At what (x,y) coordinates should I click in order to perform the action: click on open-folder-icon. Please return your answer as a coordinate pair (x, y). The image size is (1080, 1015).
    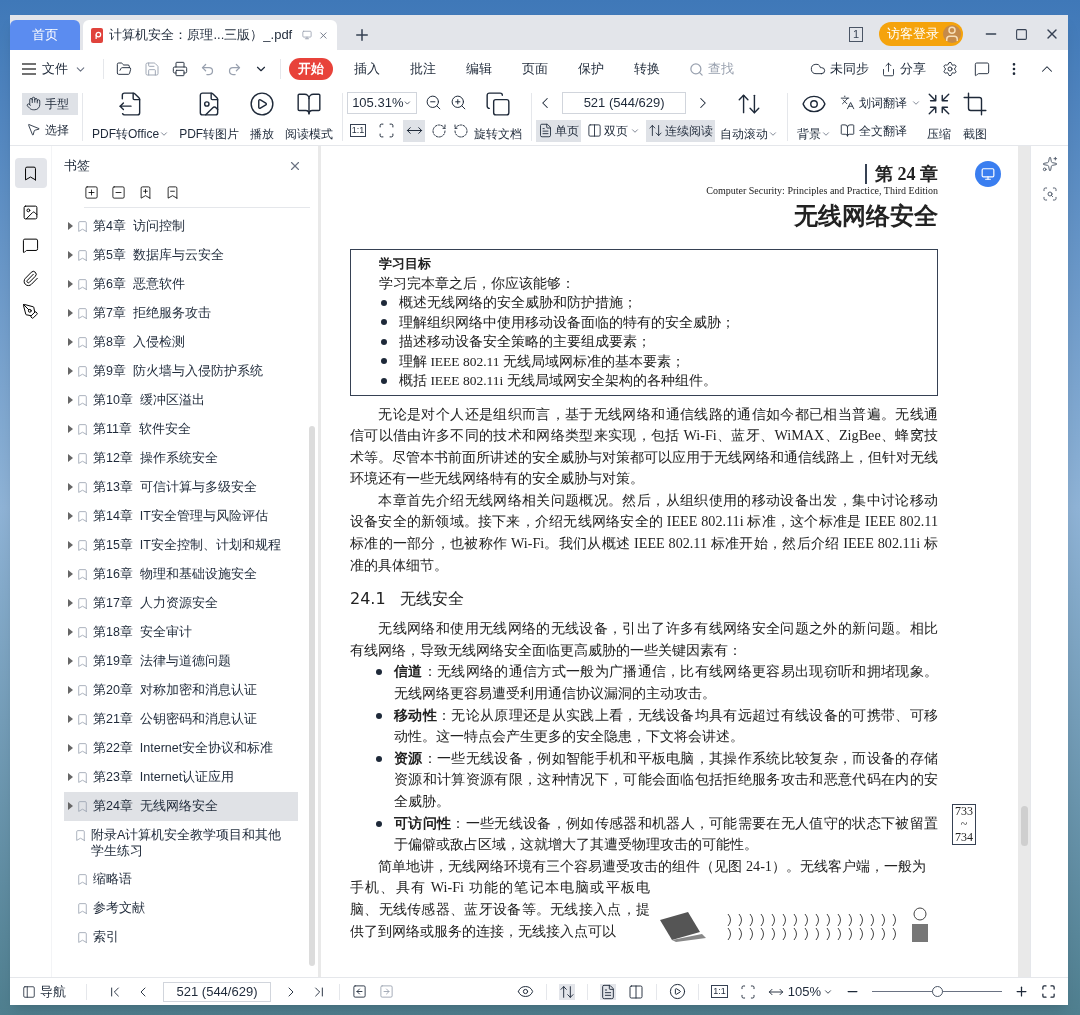
    Looking at the image, I should click on (124, 69).